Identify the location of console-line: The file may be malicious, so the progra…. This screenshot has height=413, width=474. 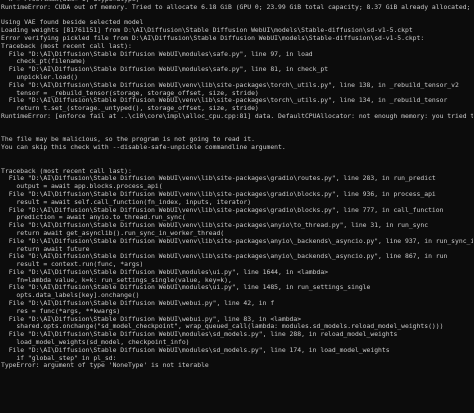
(128, 140).